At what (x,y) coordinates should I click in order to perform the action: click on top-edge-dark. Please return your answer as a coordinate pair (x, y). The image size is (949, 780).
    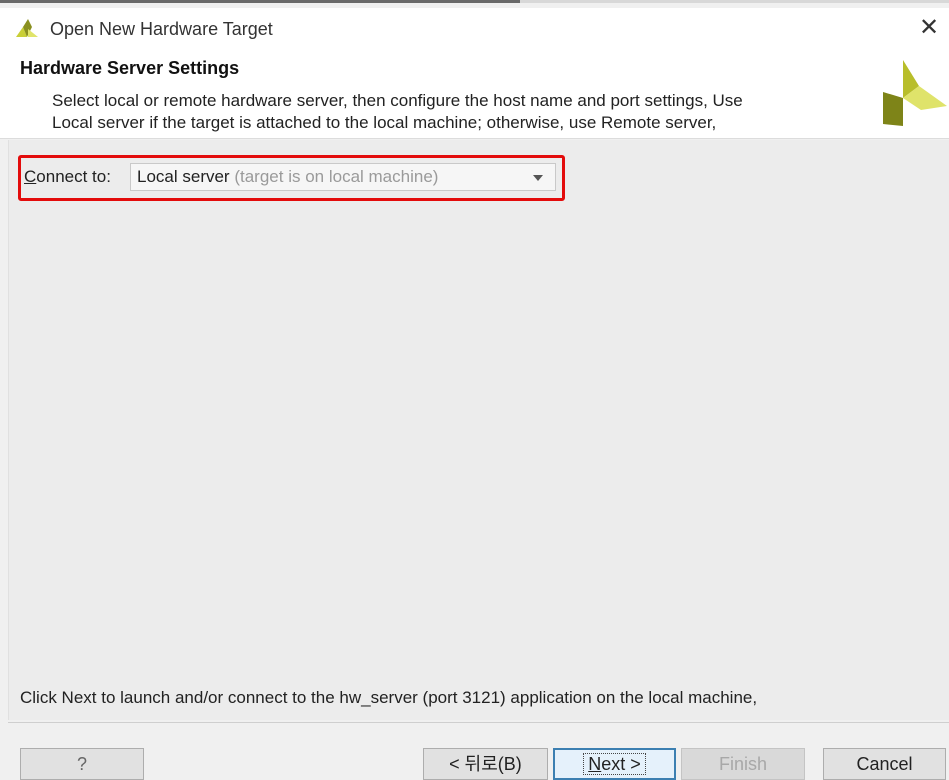
    Looking at the image, I should click on (260, 1).